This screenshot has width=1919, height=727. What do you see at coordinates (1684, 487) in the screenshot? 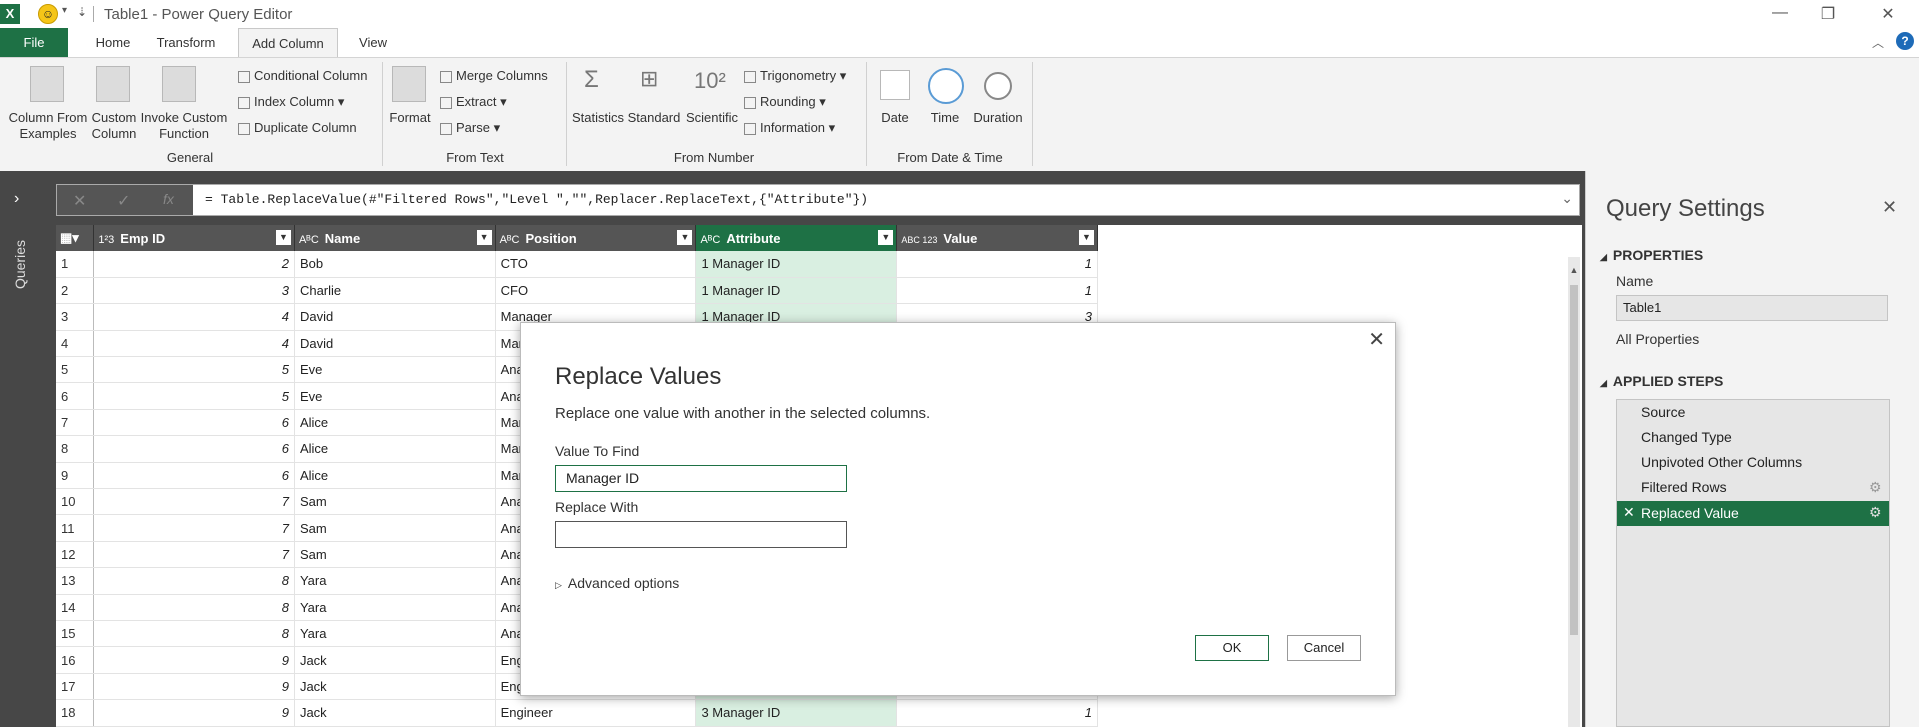
I see `step-filtered-rows: Filtered Rows` at bounding box center [1684, 487].